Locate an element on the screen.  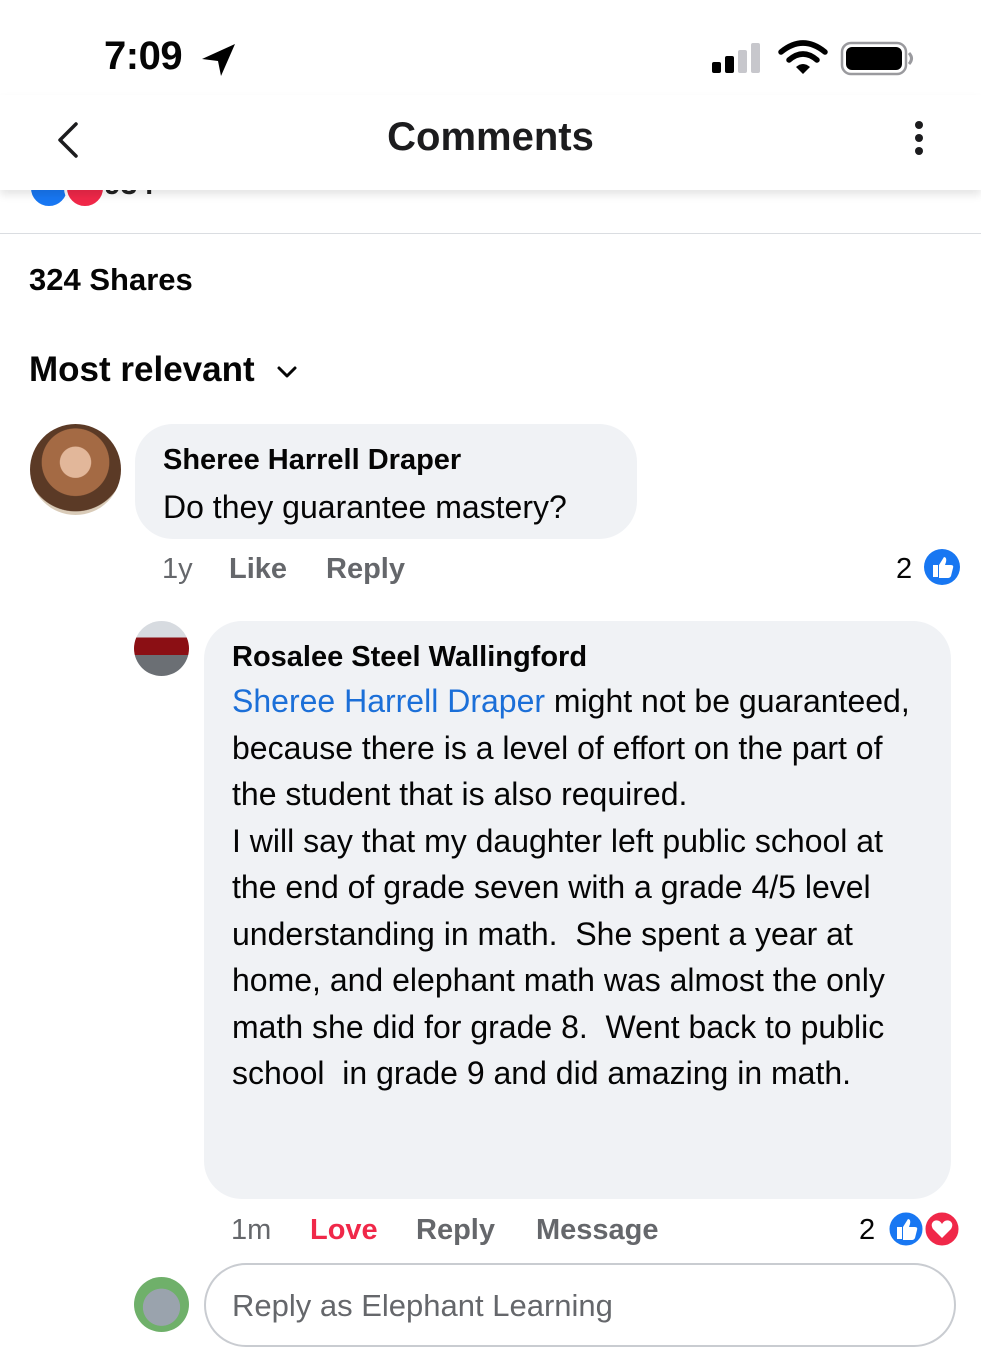
wifi-icon is located at coordinates (803, 57).